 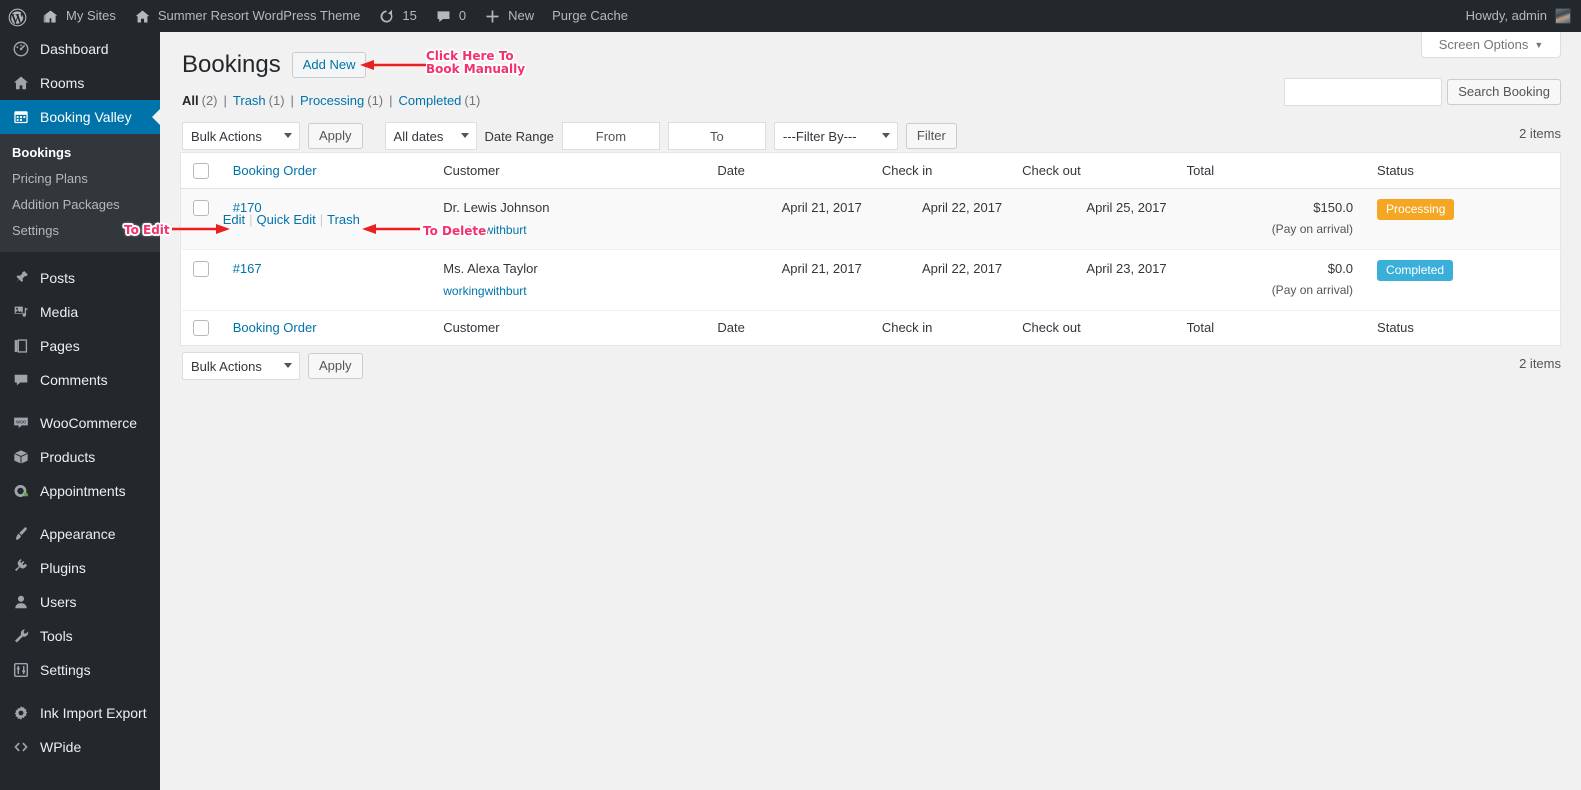 What do you see at coordinates (80, 312) in the screenshot?
I see `sidebar-item-media: Media` at bounding box center [80, 312].